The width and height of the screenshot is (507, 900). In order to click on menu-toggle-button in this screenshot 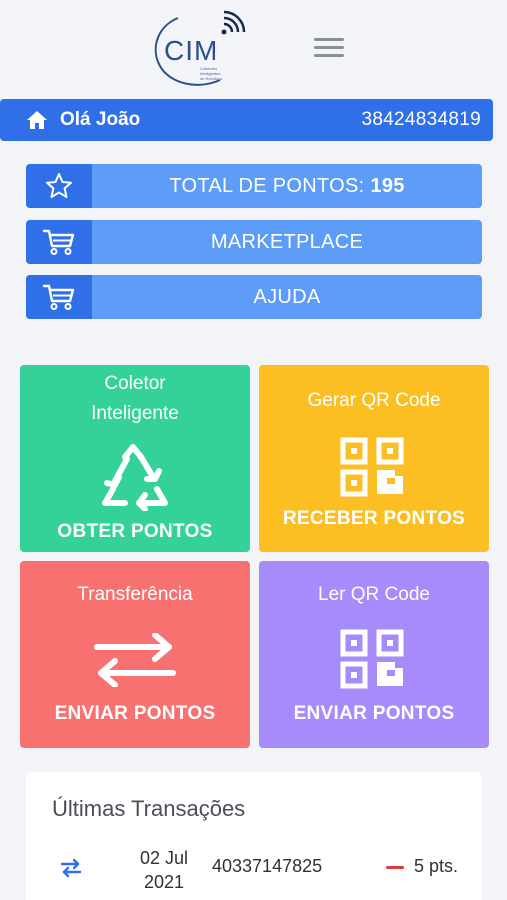, I will do `click(329, 50)`.